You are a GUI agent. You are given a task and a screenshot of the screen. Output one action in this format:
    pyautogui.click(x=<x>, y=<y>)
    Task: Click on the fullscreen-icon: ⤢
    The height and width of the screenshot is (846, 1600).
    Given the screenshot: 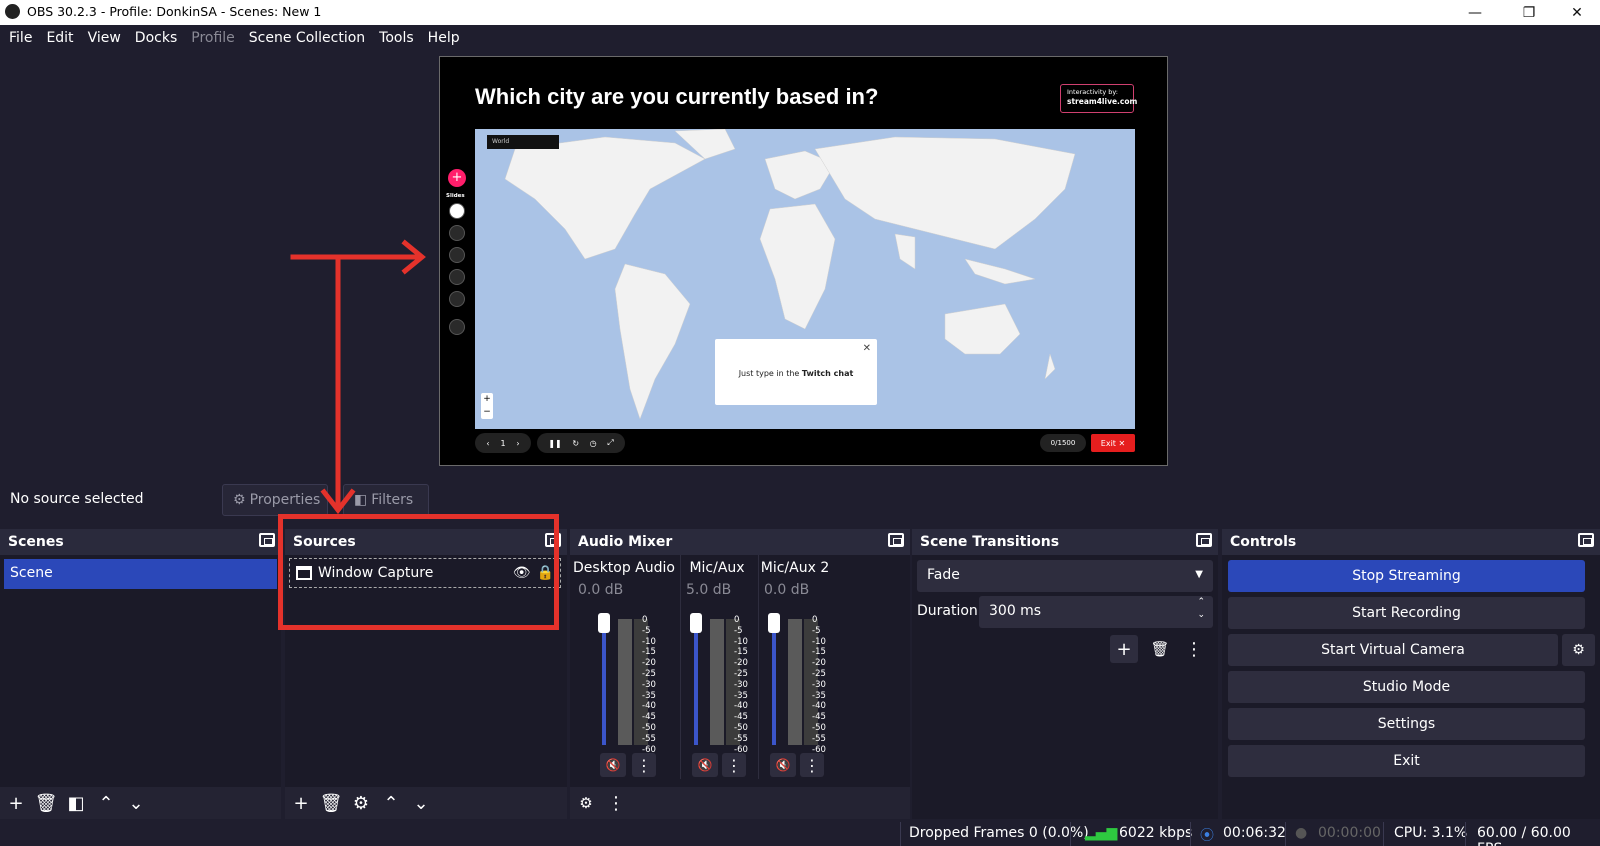 What is the action you would take?
    pyautogui.click(x=610, y=443)
    